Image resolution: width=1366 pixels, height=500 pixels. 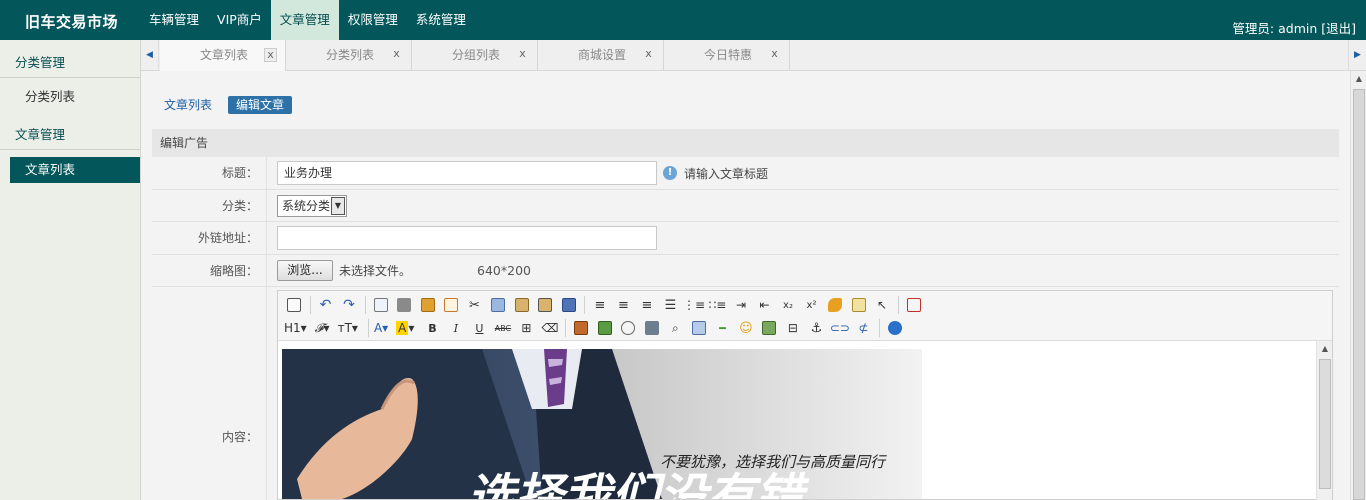 I want to click on indent-icon: ⇥, so click(x=741, y=305).